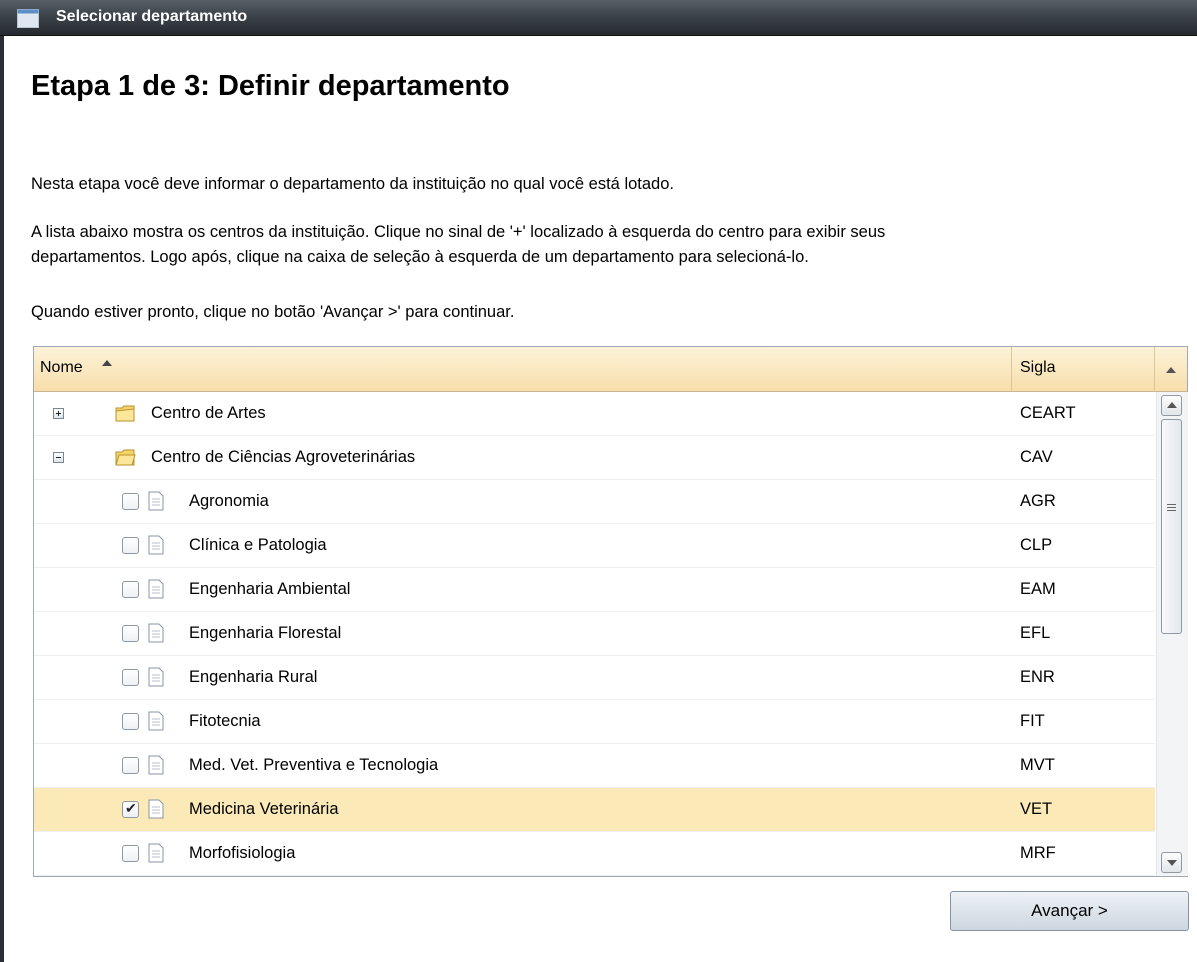 The height and width of the screenshot is (962, 1197). What do you see at coordinates (1036, 457) in the screenshot?
I see `row-code: CAV` at bounding box center [1036, 457].